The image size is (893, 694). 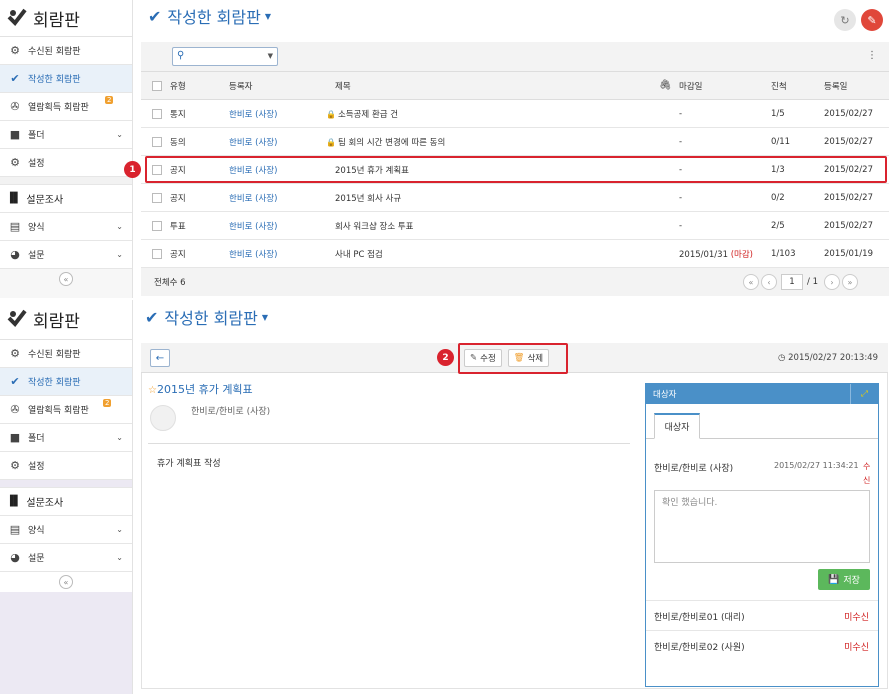 I want to click on search-select: ⚲ ▼, so click(x=225, y=56).